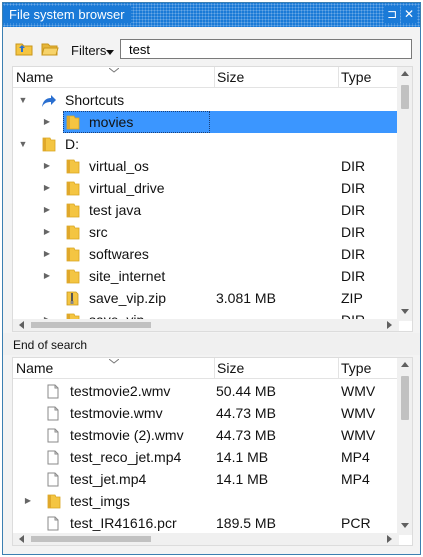 This screenshot has width=423, height=557. What do you see at coordinates (392, 14) in the screenshot?
I see `pin-icon: ⊐` at bounding box center [392, 14].